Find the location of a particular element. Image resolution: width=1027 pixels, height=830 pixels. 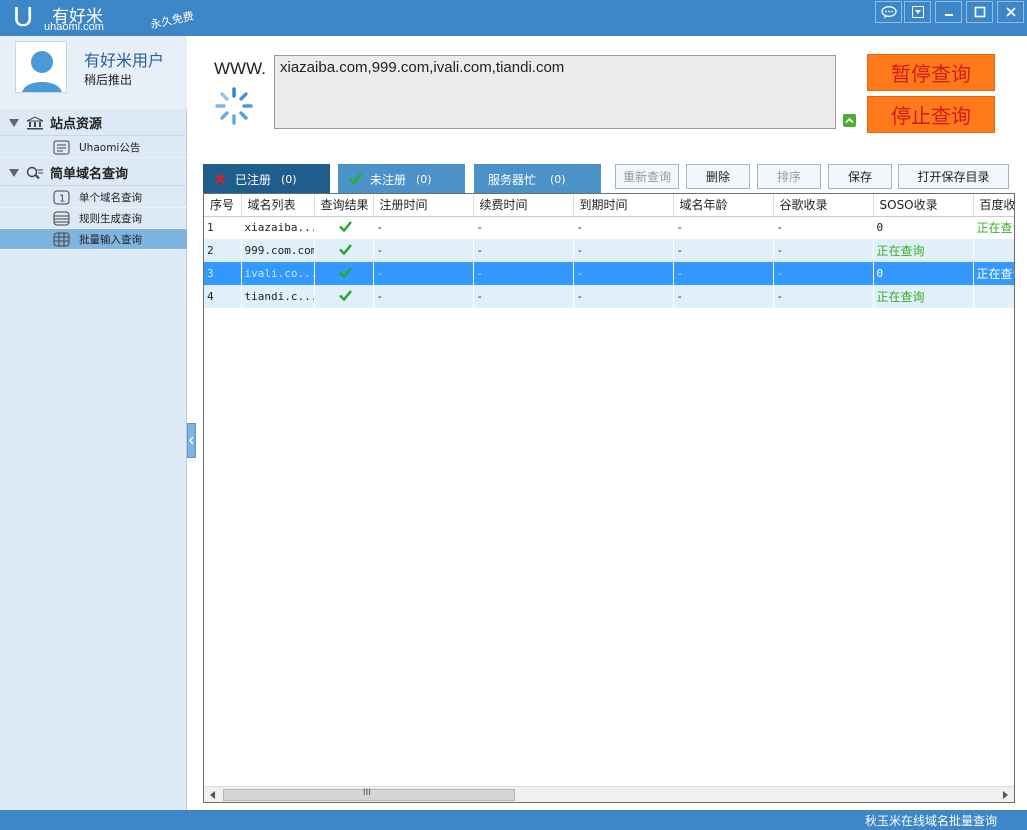

user-name: 有好米用户 is located at coordinates (124, 60).